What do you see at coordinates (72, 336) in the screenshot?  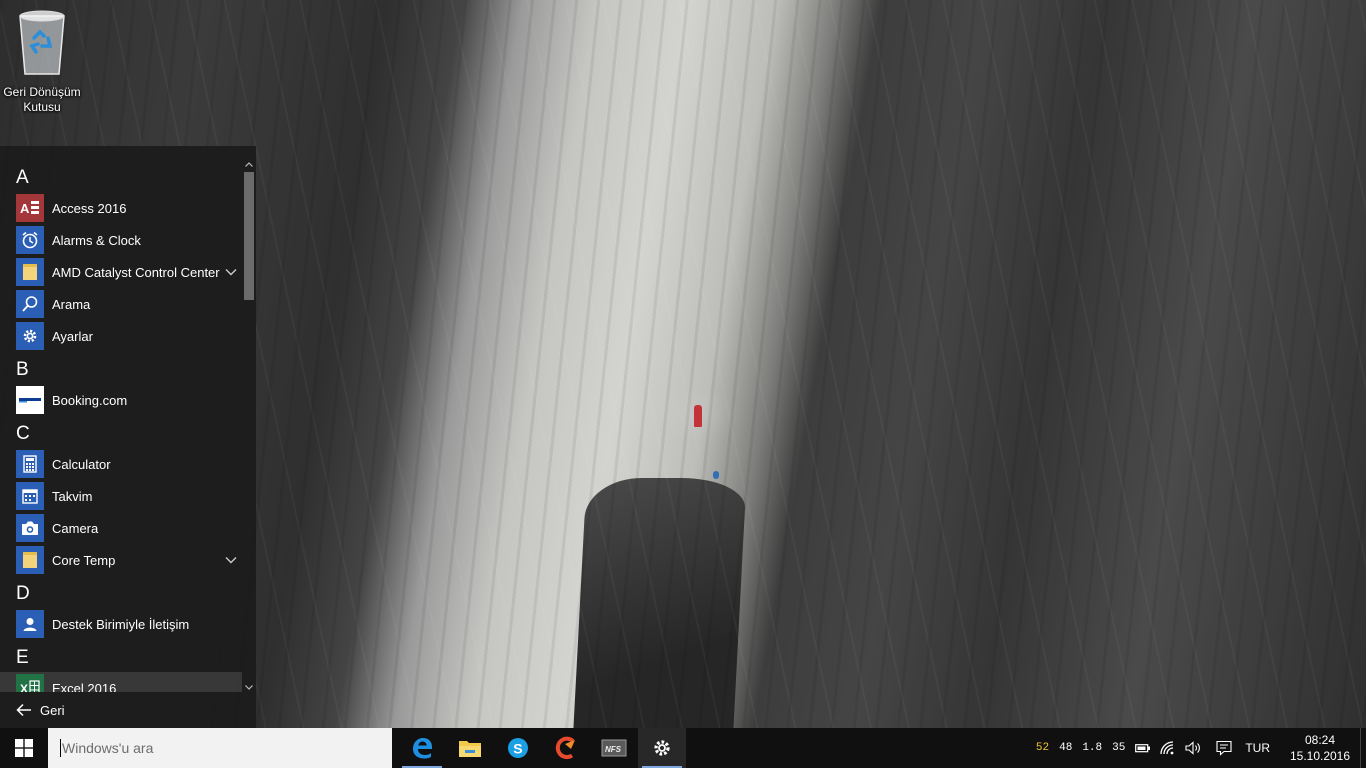 I see `app-label: Ayarlar` at bounding box center [72, 336].